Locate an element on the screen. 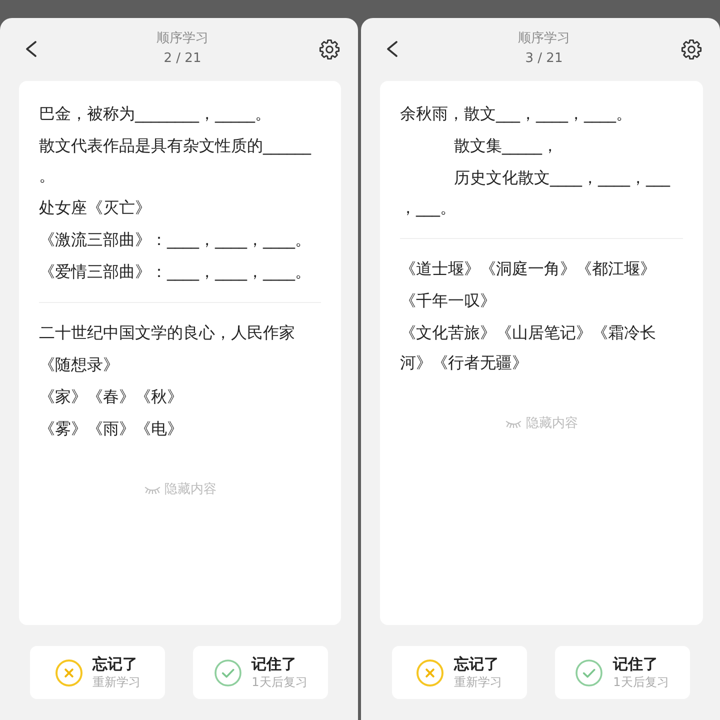 This screenshot has height=720, width=720. question-text: 散文集_____， is located at coordinates (506, 146).